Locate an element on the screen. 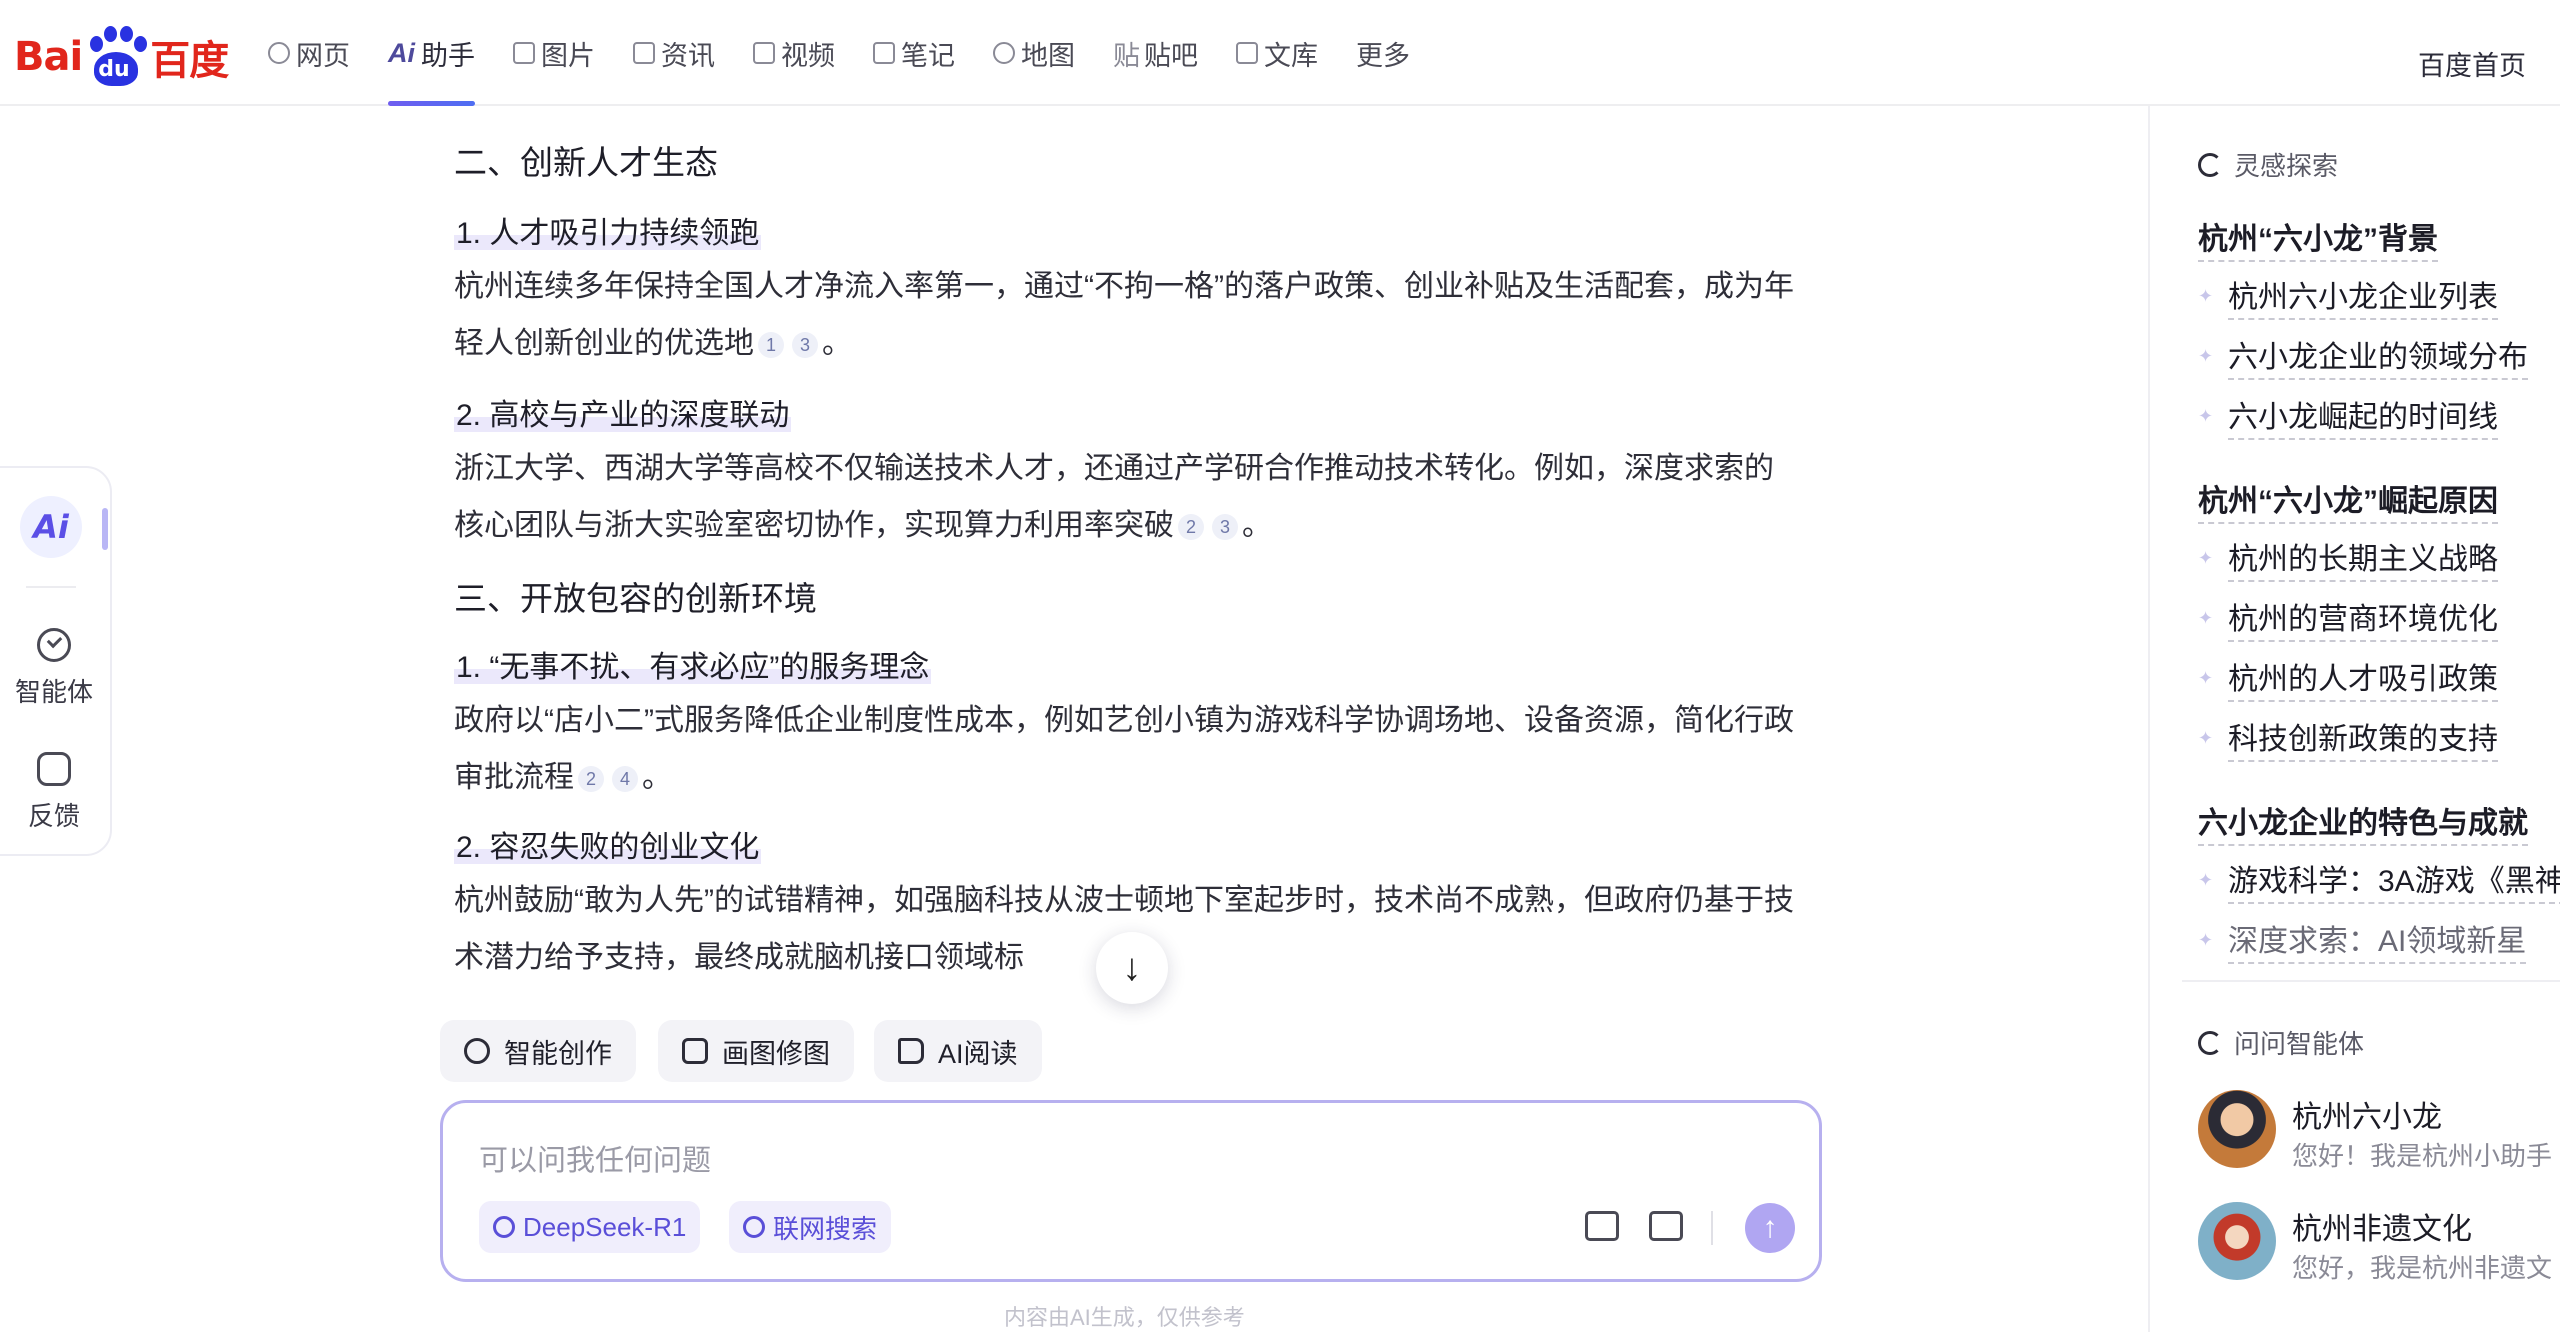 The height and width of the screenshot is (1332, 2560). web-search-chip: 联网搜索 is located at coordinates (810, 1227).